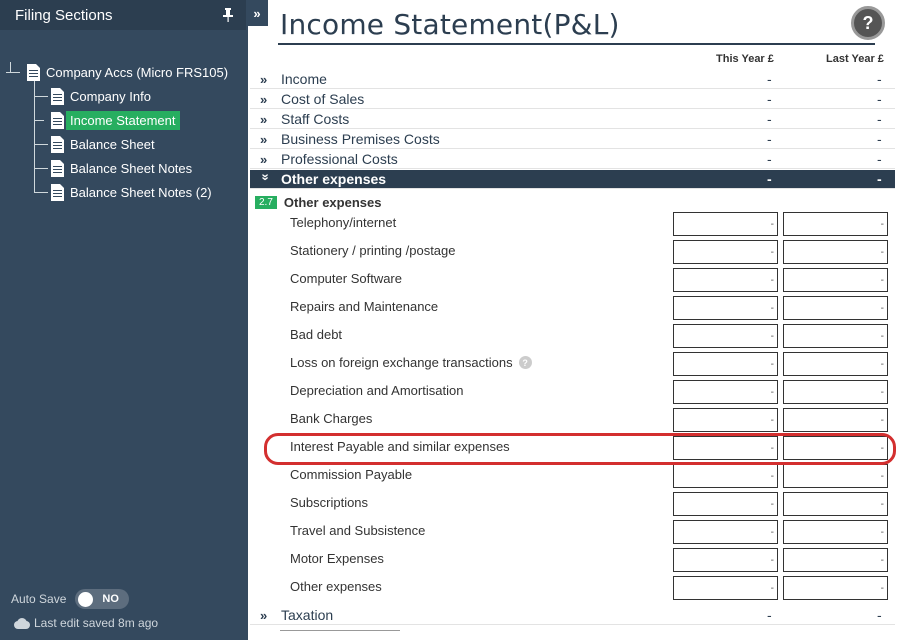 This screenshot has width=899, height=640. What do you see at coordinates (137, 72) in the screenshot?
I see `tree-root-label: Company Accs (Micro FRS105)` at bounding box center [137, 72].